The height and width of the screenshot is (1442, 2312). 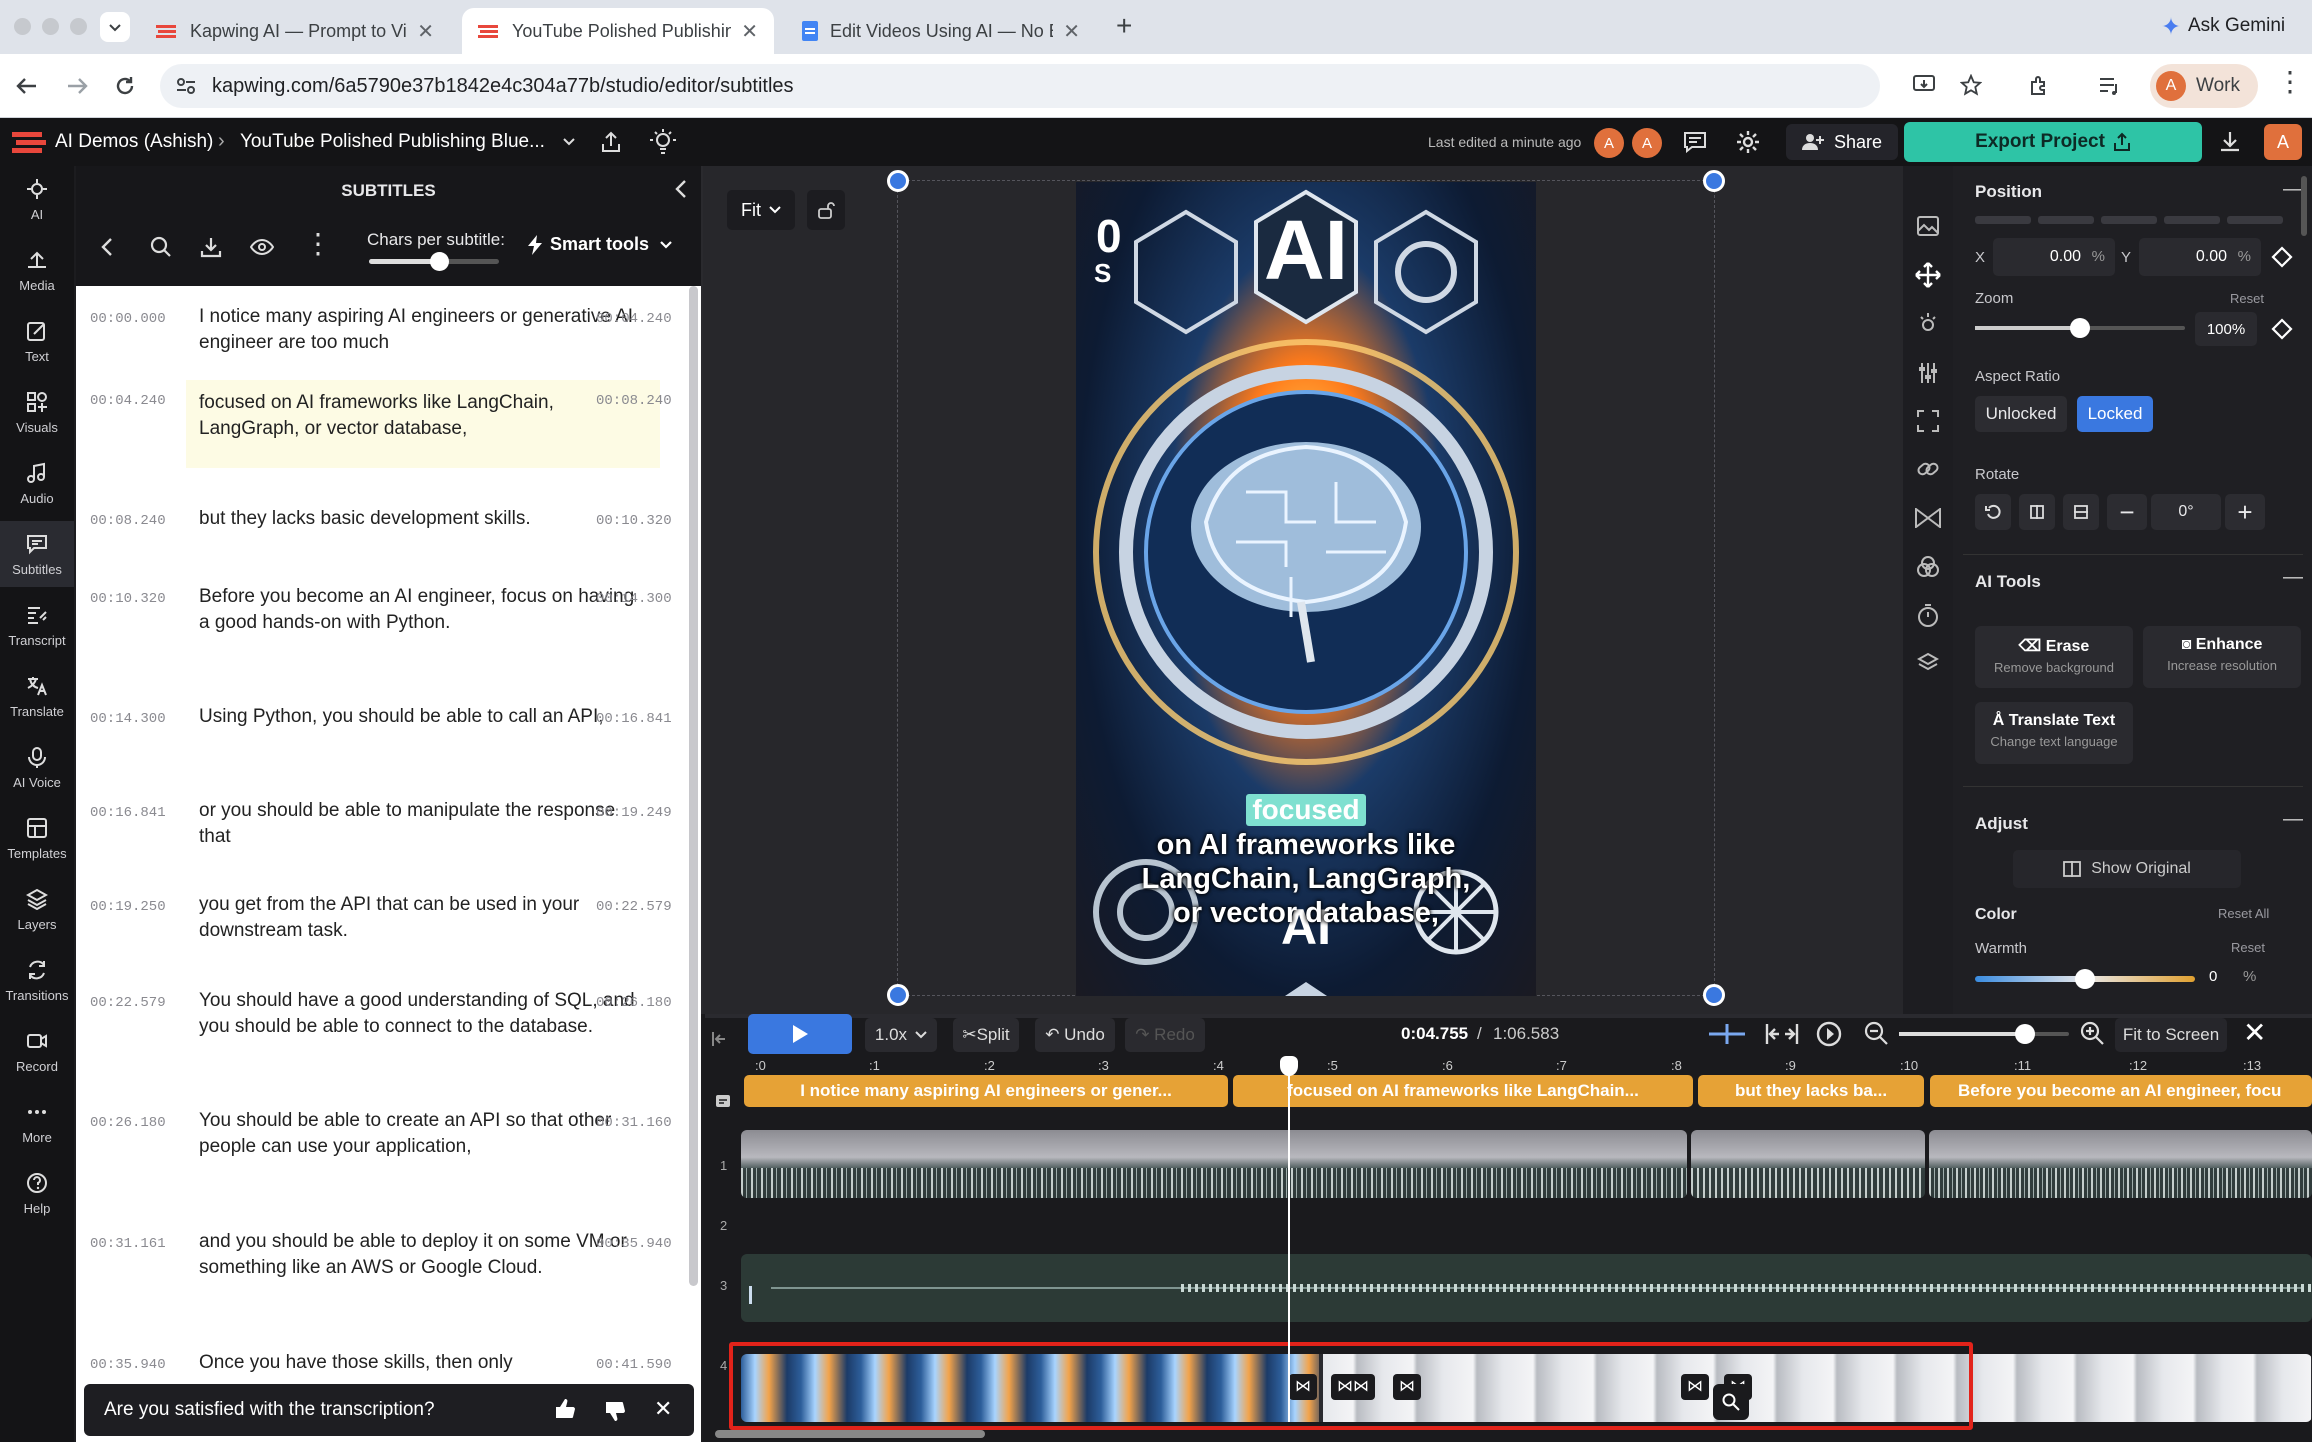 I want to click on effects-sparkle-icon, so click(x=1928, y=323).